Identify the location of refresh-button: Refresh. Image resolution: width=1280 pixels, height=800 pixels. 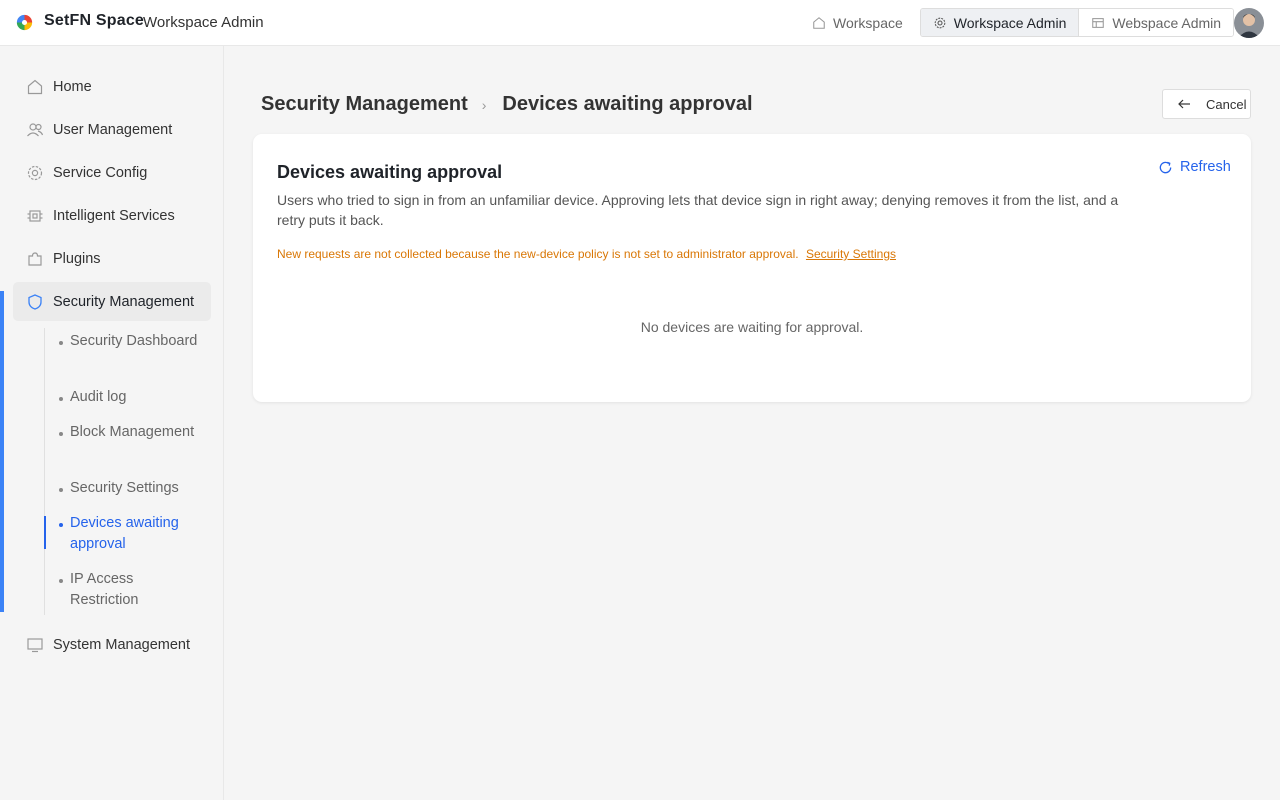
(1194, 167).